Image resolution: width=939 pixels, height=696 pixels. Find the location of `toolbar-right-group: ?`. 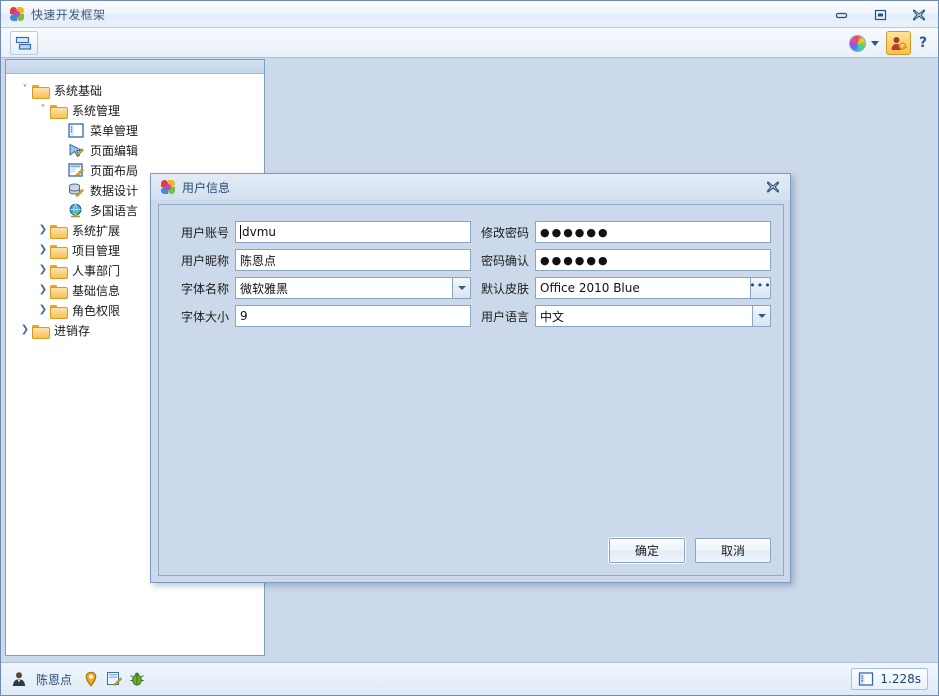

toolbar-right-group: ? is located at coordinates (890, 43).